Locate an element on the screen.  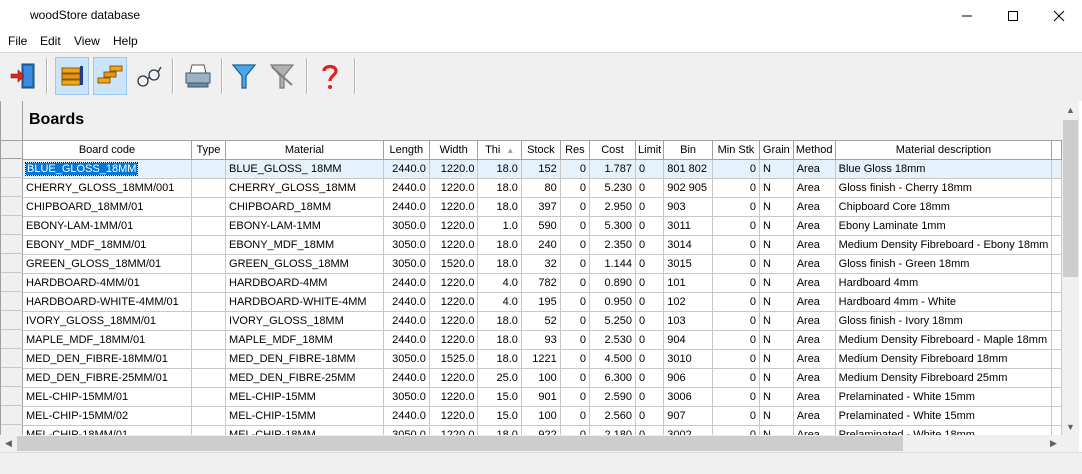
table-cell: CHERRY_GLOSS_18MM/001 is located at coordinates (107, 188).